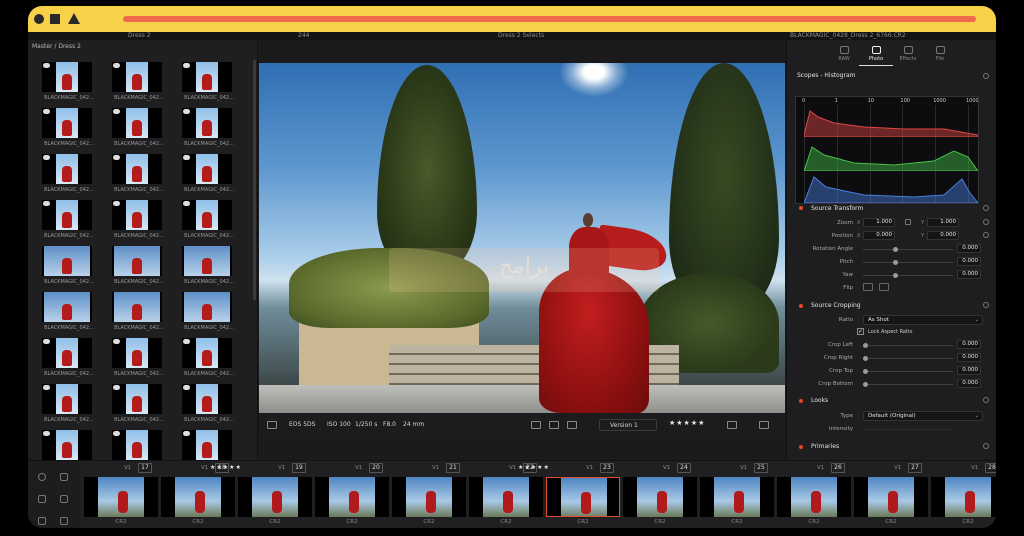  Describe the element at coordinates (660, 522) in the screenshot. I see `clip-extension: CR2` at that location.